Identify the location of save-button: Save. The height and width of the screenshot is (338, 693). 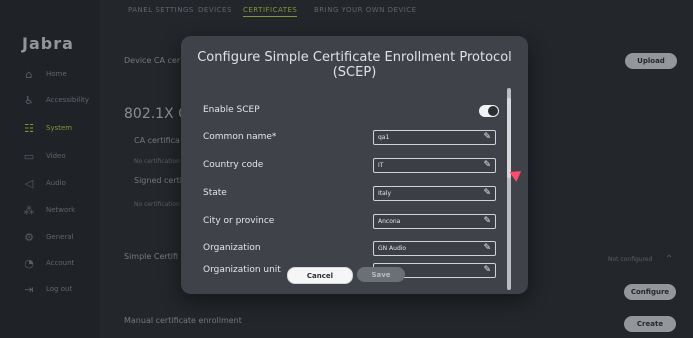
(381, 274).